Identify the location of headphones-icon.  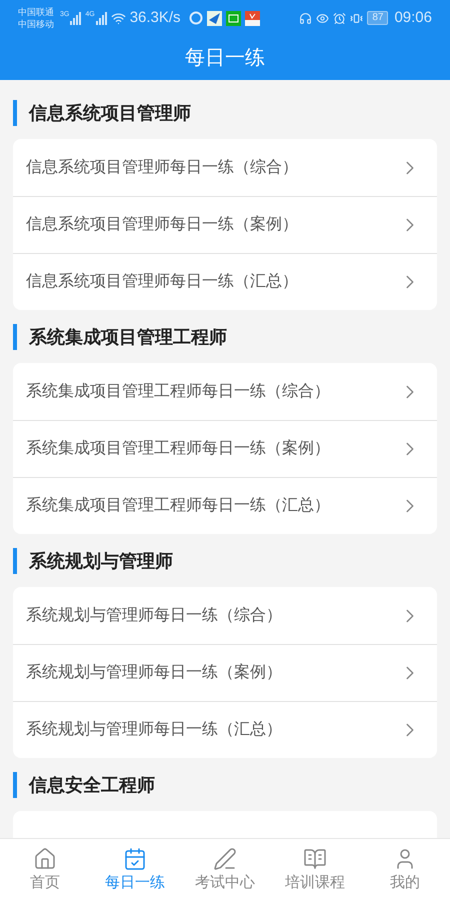
(305, 18).